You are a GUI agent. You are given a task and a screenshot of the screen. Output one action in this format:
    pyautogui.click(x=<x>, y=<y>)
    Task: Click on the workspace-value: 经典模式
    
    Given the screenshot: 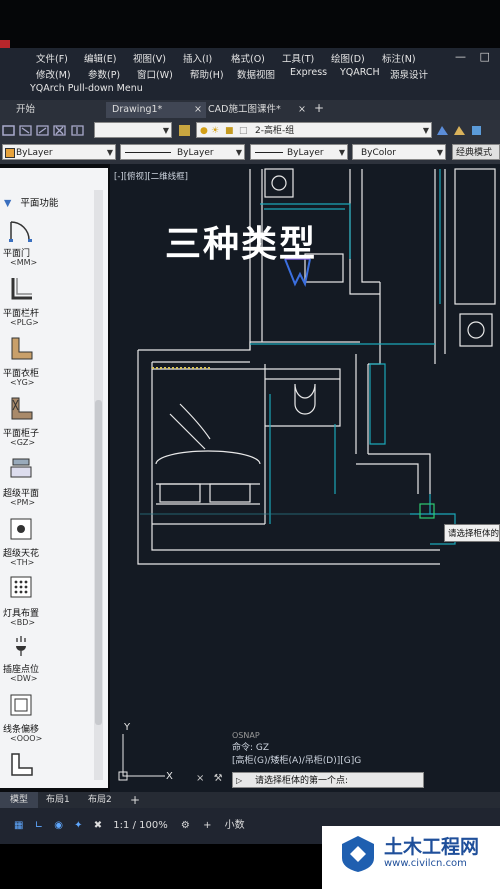 What is the action you would take?
    pyautogui.click(x=474, y=153)
    